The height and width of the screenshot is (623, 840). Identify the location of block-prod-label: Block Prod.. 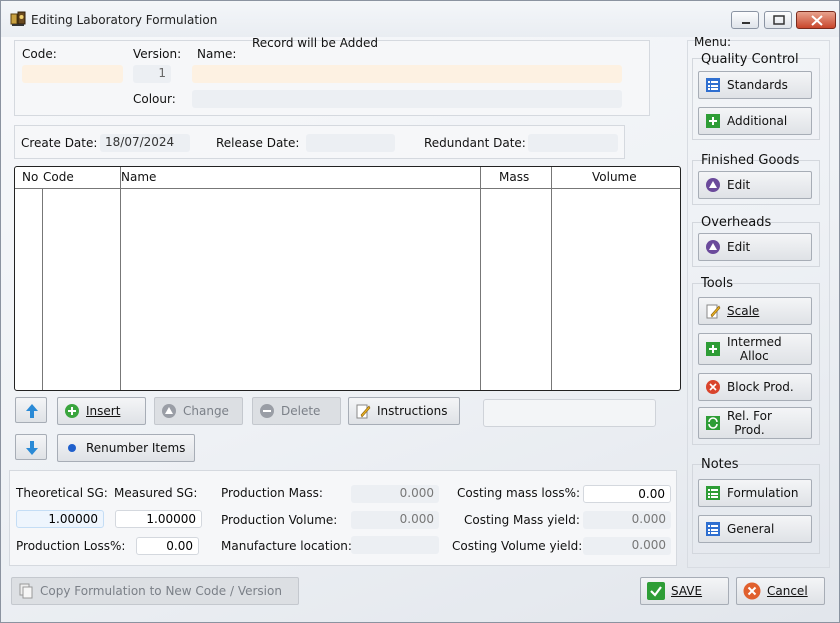
(760, 387).